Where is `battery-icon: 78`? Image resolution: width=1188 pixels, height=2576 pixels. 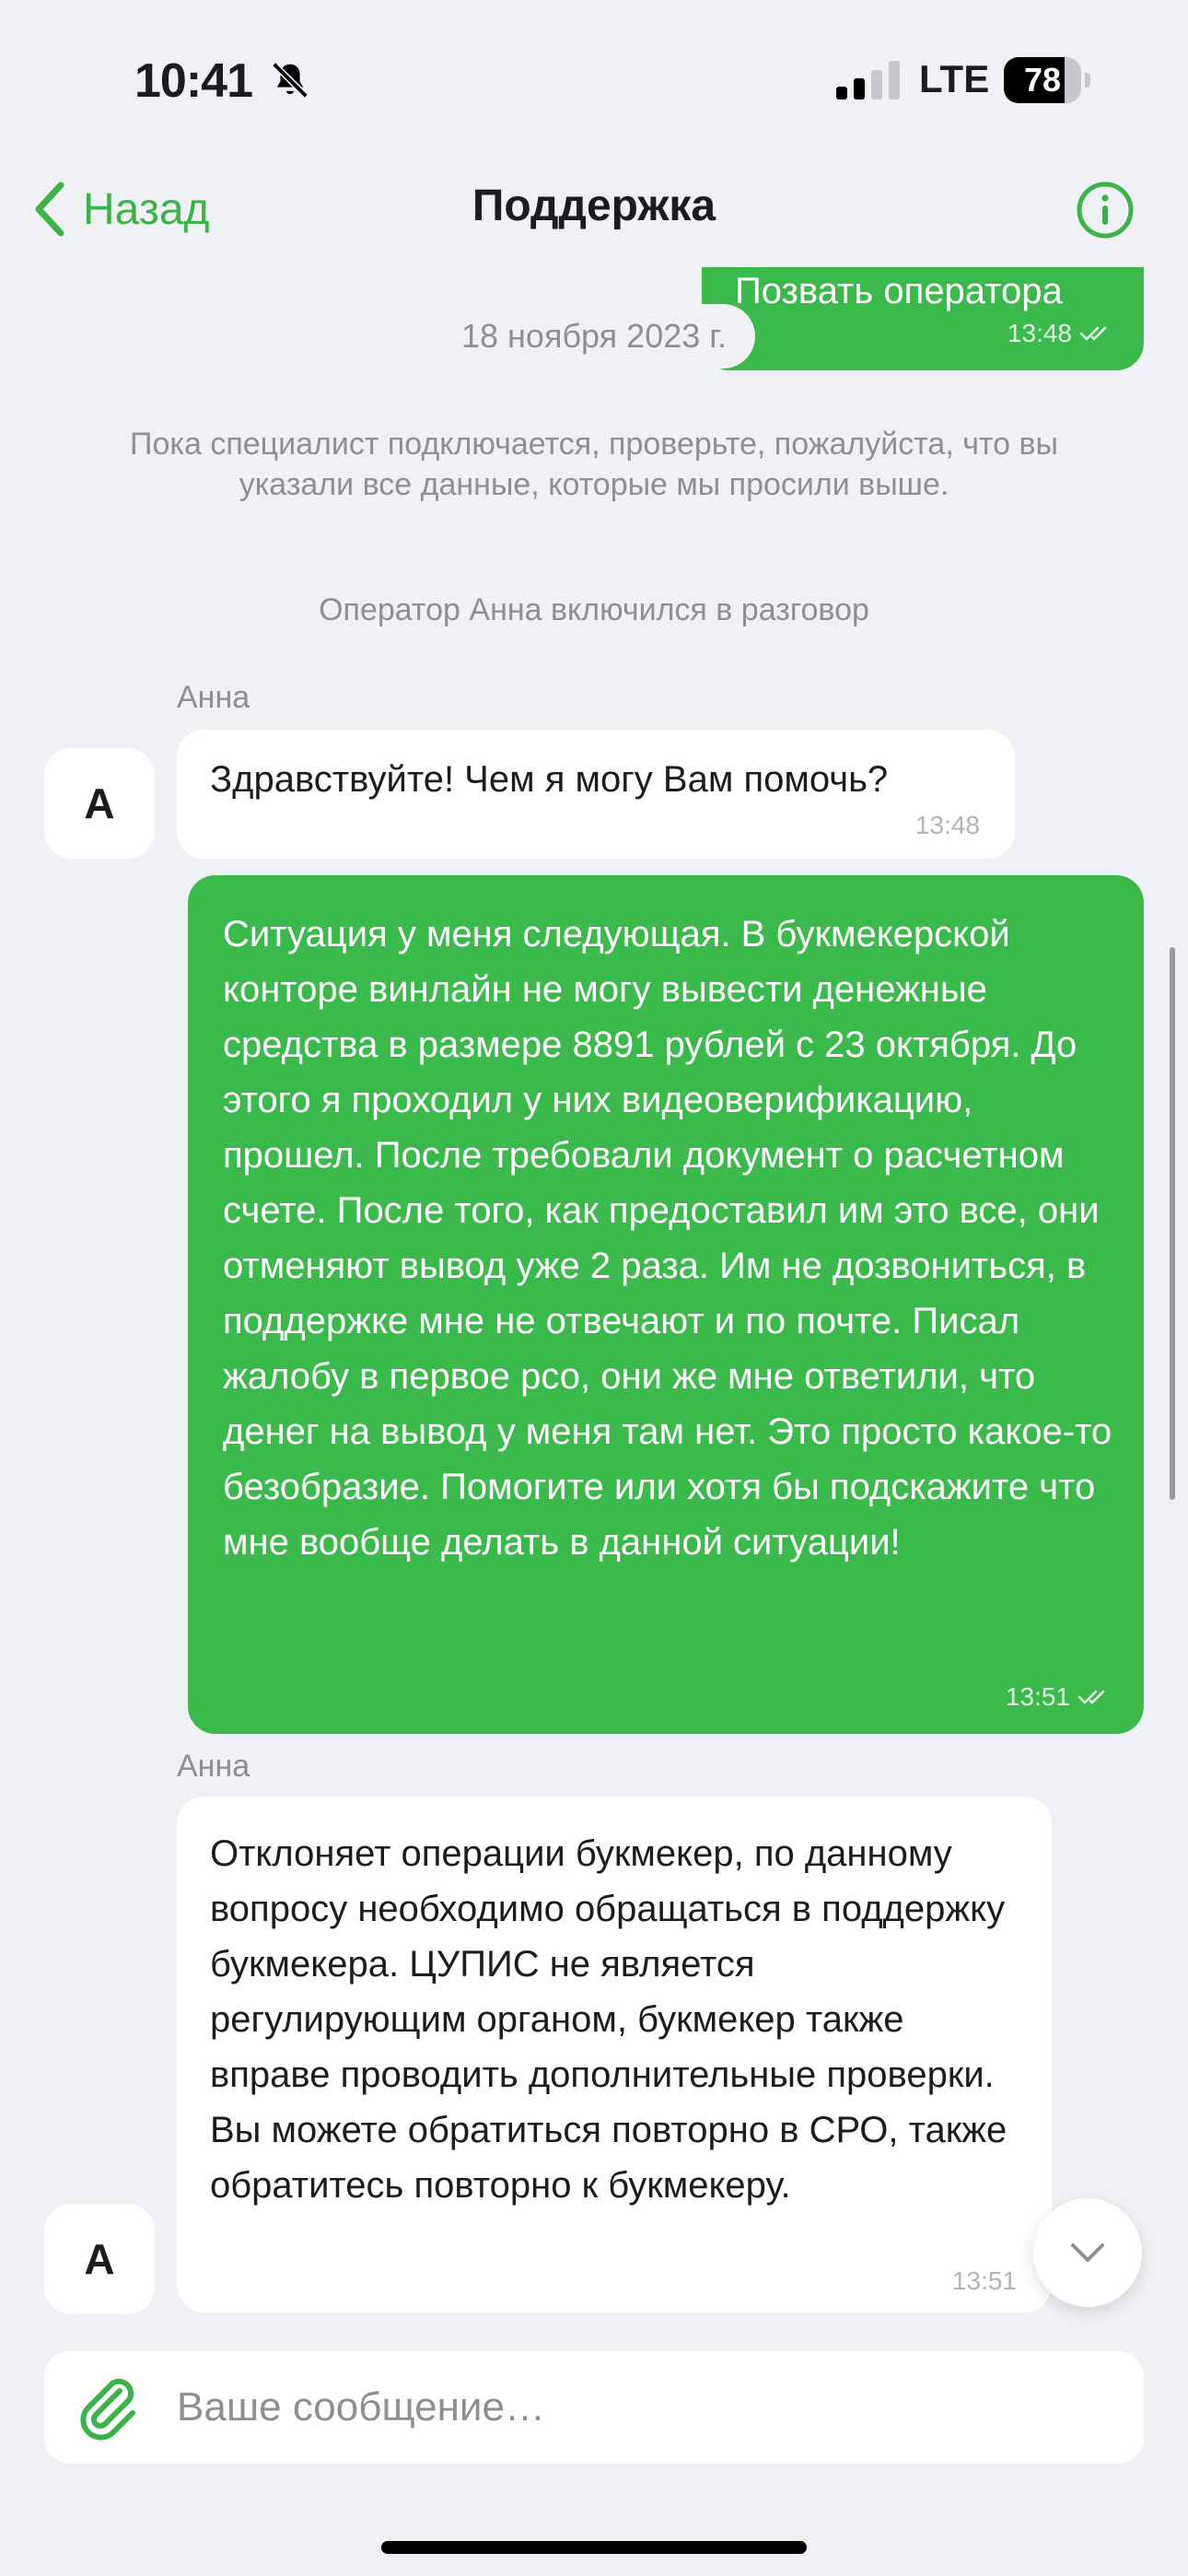
battery-icon: 78 is located at coordinates (1048, 80).